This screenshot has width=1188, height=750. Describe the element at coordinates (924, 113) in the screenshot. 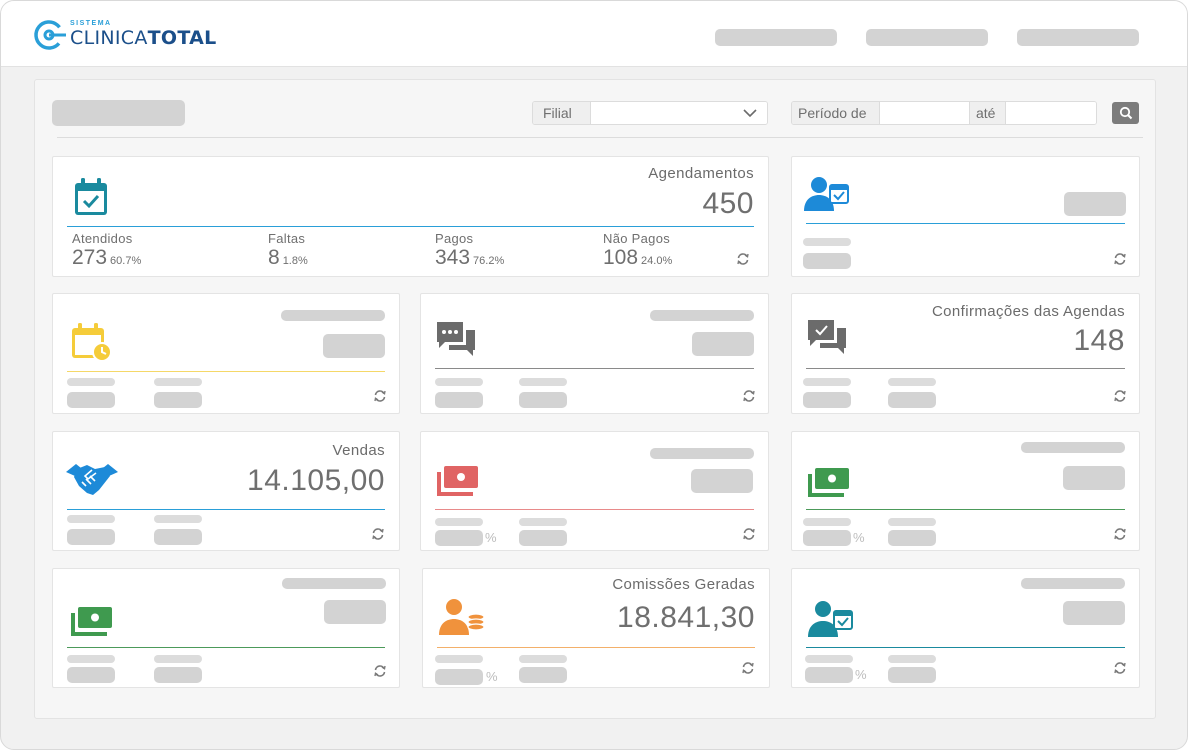

I see `periodo-start-input` at that location.